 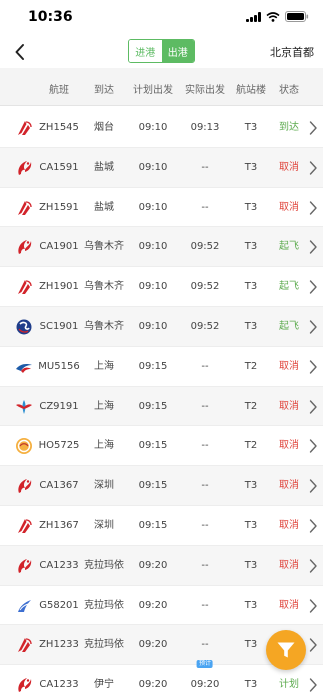 I want to click on arrival-departure-toggle: 进港 出港, so click(x=161, y=51).